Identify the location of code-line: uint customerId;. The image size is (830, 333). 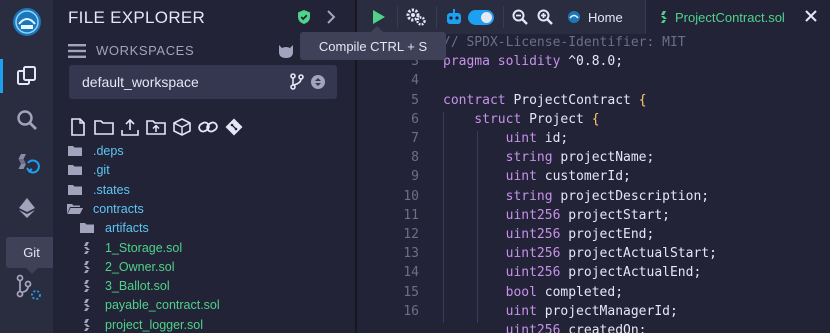
(537, 176).